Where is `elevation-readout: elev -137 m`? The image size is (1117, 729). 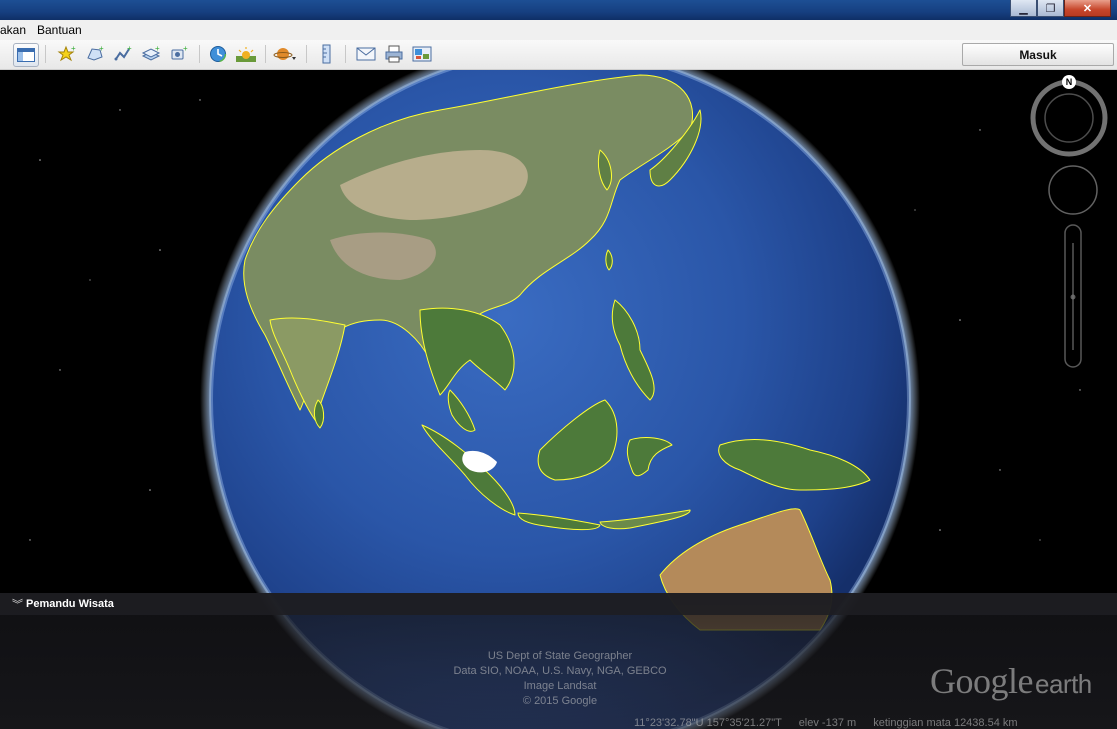 elevation-readout: elev -137 m is located at coordinates (827, 723).